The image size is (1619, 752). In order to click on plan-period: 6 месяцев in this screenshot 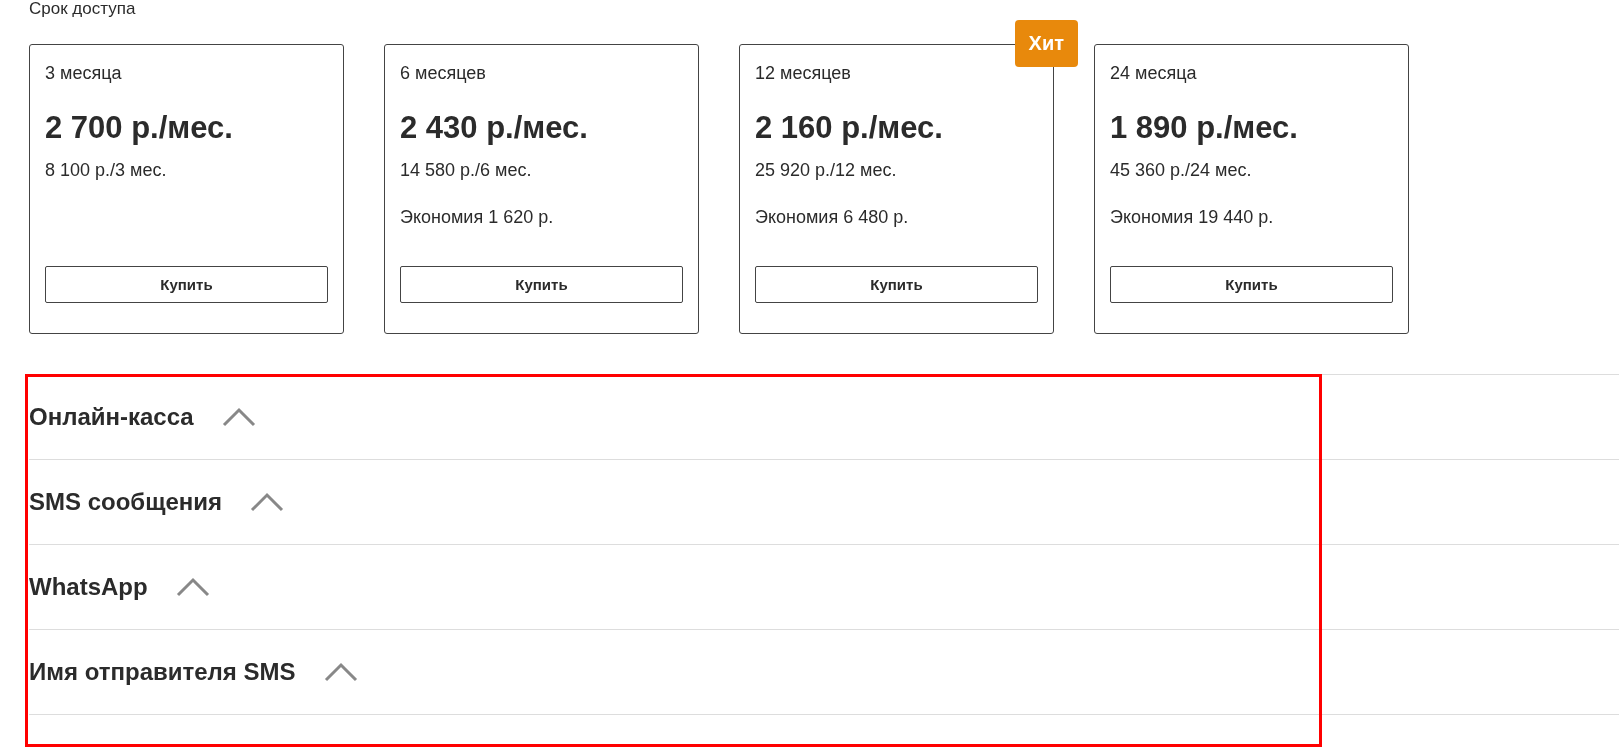, I will do `click(443, 73)`.